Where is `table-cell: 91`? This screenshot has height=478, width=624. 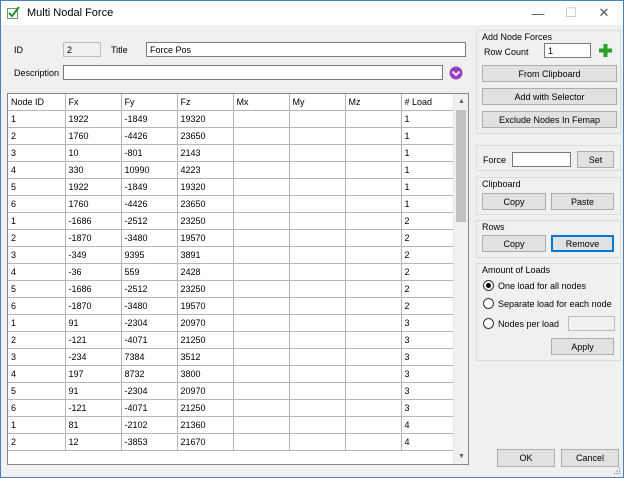 table-cell: 91 is located at coordinates (93, 323).